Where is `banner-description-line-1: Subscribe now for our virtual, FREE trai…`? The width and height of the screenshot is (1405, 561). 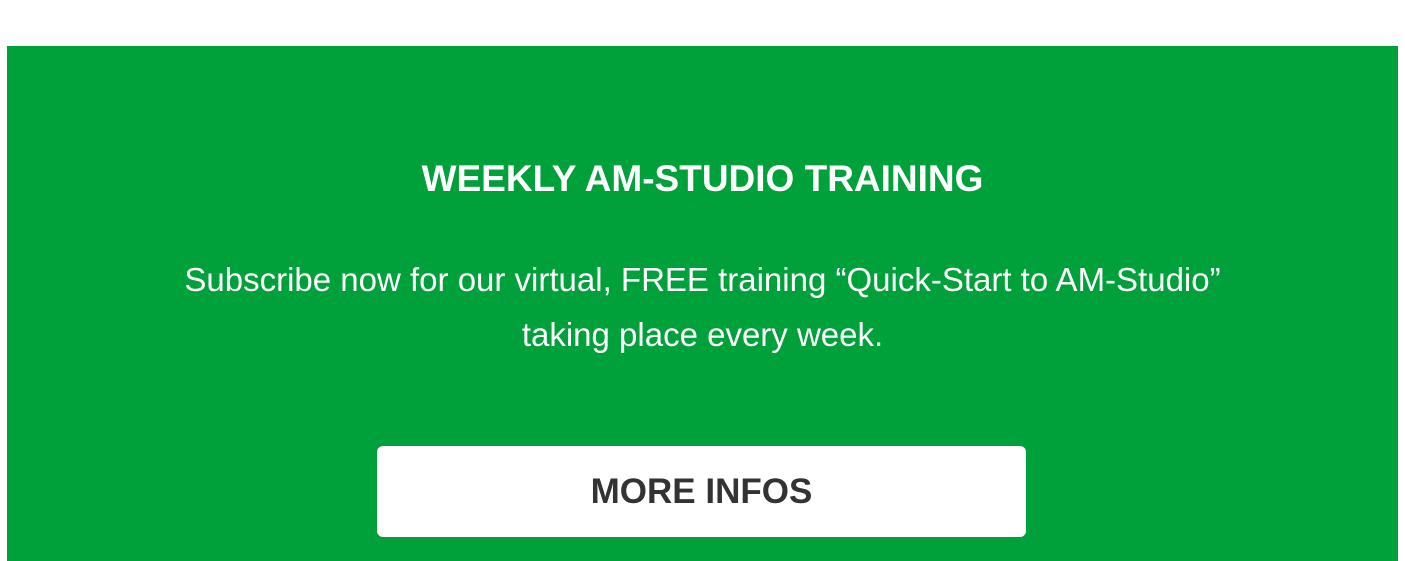
banner-description-line-1: Subscribe now for our virtual, FREE trai… is located at coordinates (702, 279).